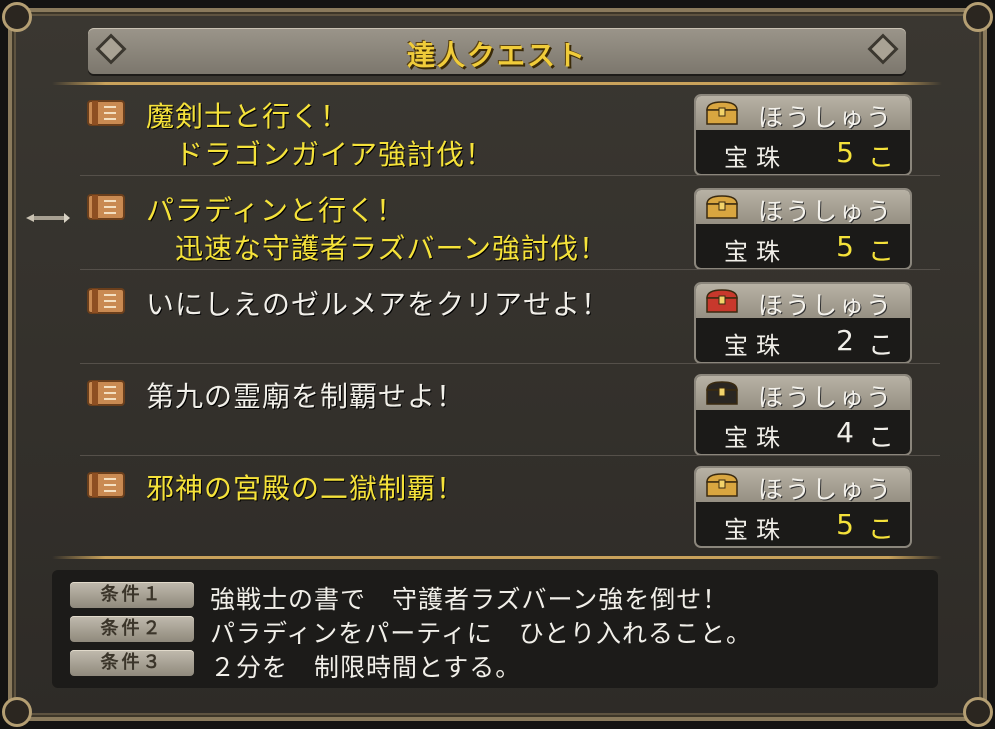  I want to click on window-title: 達人クエスト, so click(496, 55).